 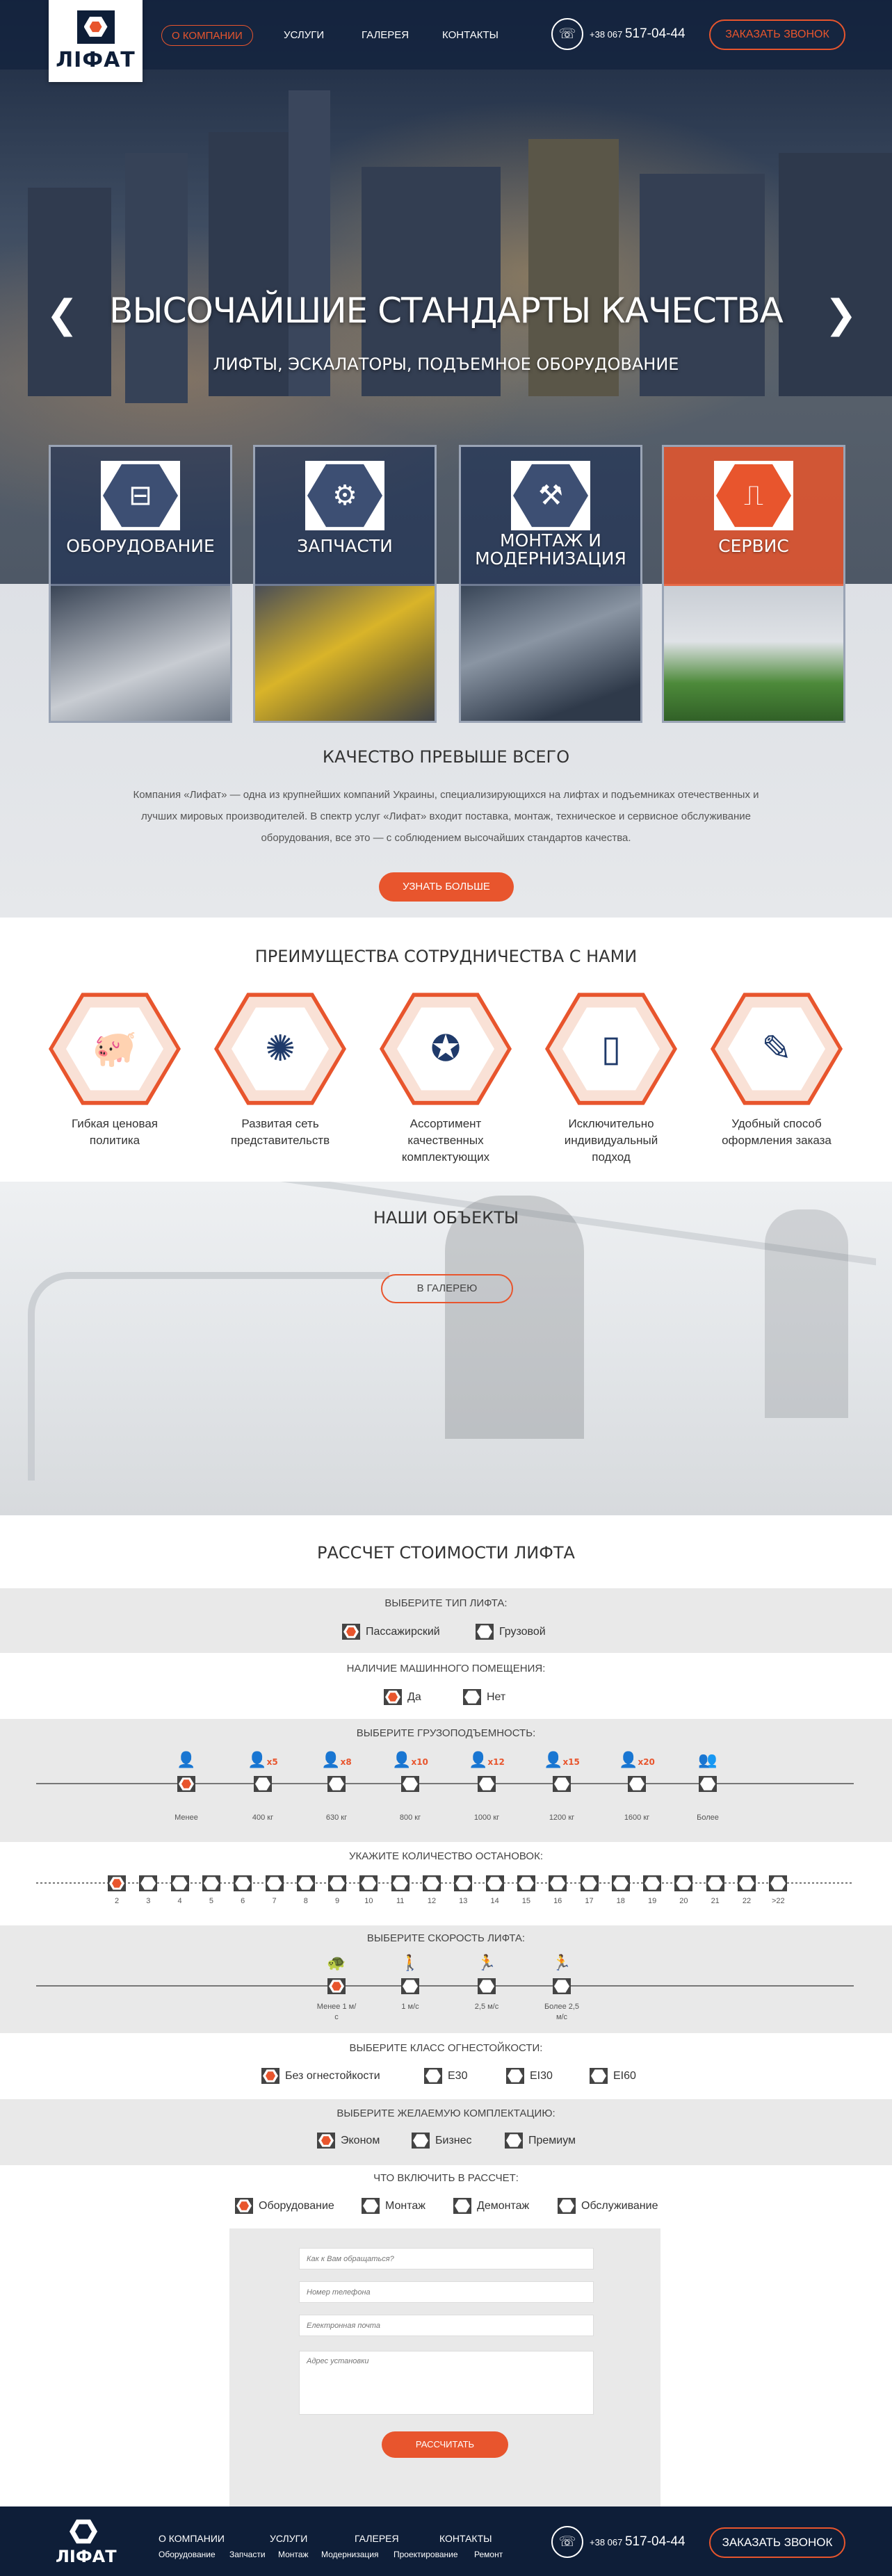 I want to click on capacity-tick-label: 1000 кг, so click(x=487, y=1817).